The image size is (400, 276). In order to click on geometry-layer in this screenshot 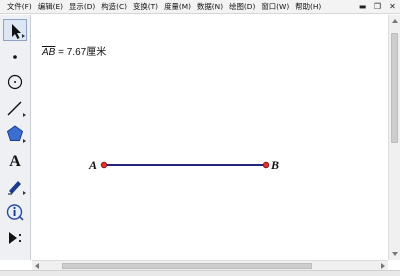, I will do `click(185, 165)`.